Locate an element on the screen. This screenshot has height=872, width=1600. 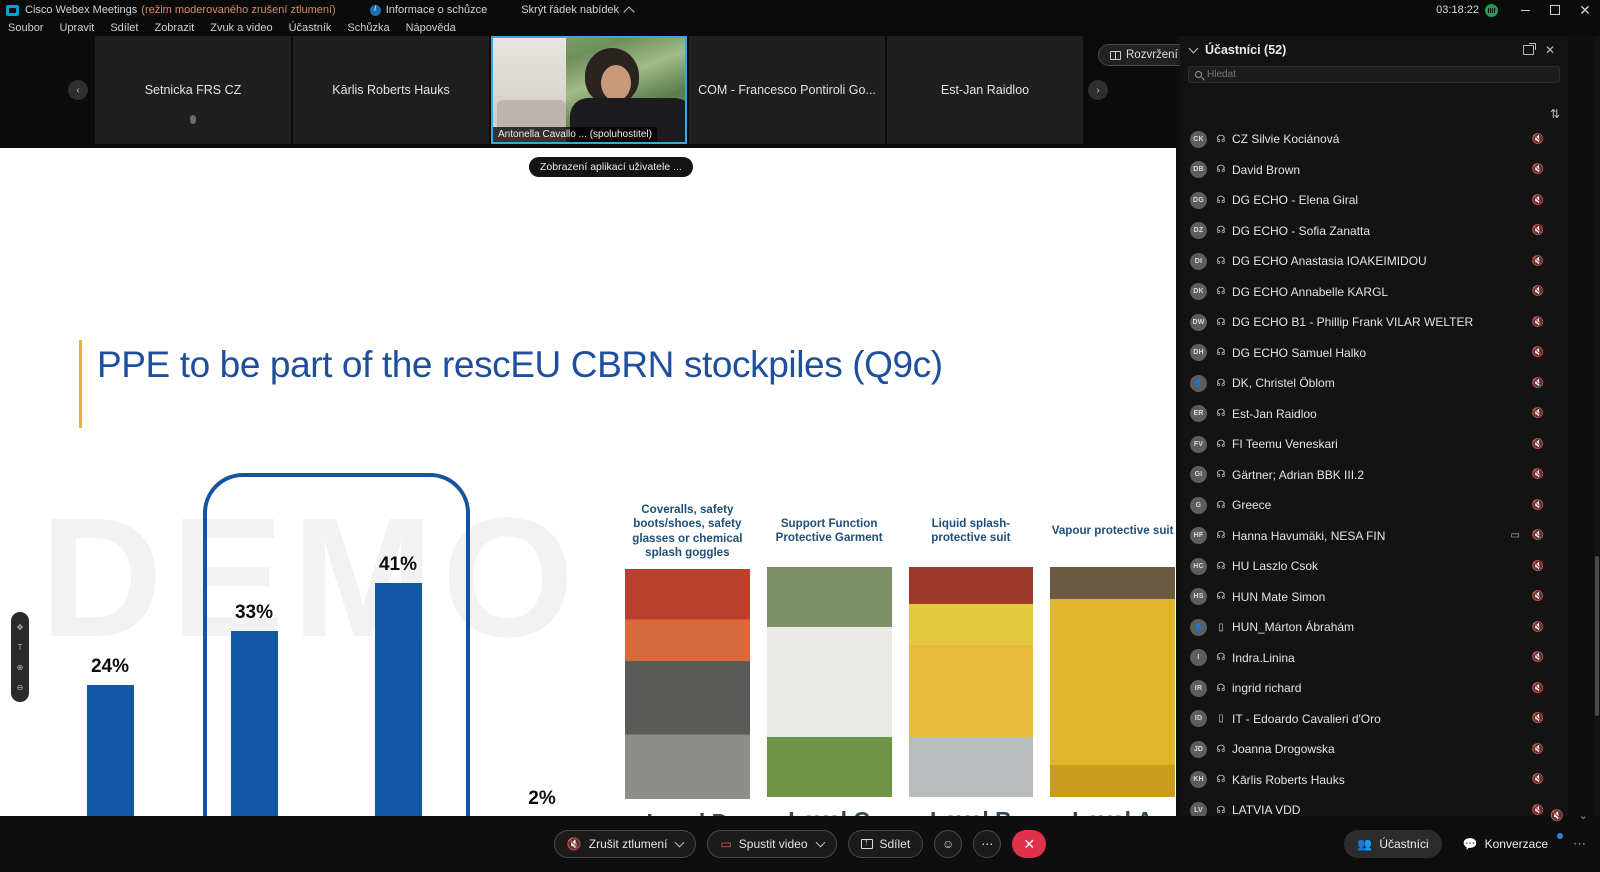
menu-item-schuzka: Schůzka is located at coordinates (368, 28).